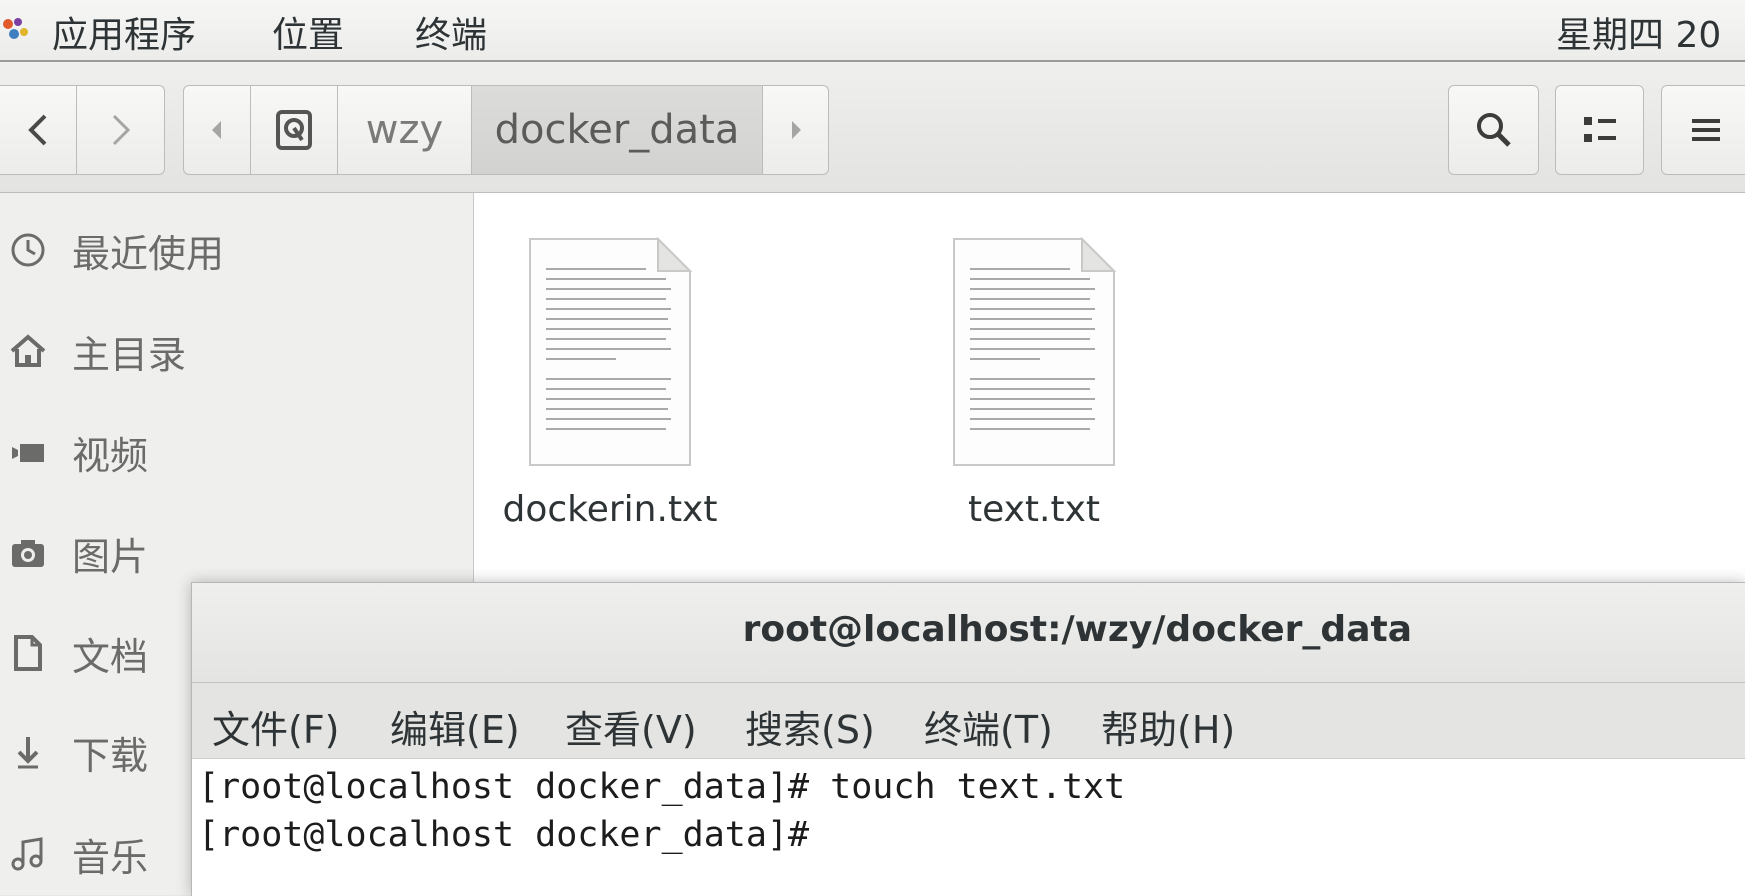 The height and width of the screenshot is (896, 1745). Describe the element at coordinates (110, 857) in the screenshot. I see `sidebar-item-label: 音乐` at that location.